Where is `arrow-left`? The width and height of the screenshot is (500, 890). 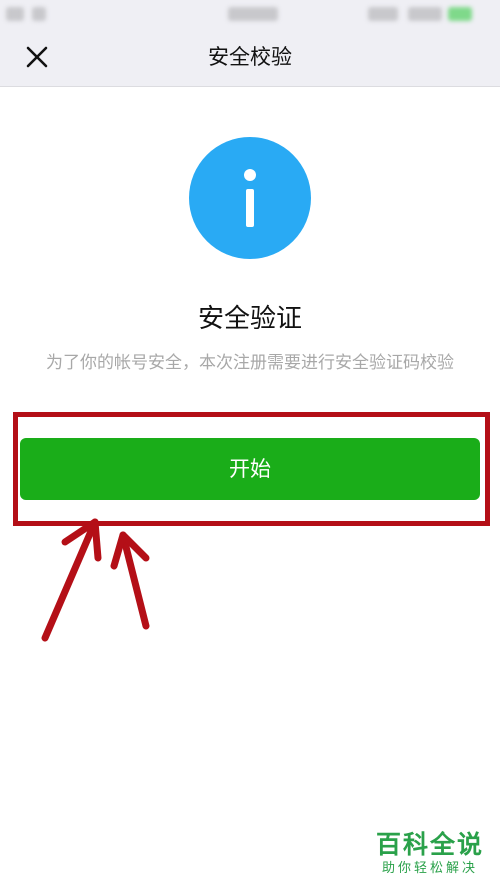 arrow-left is located at coordinates (71, 580).